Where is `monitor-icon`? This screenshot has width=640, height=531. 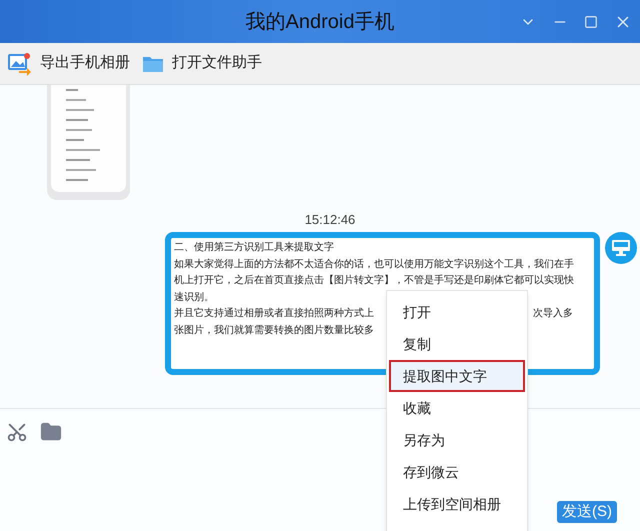 monitor-icon is located at coordinates (621, 248).